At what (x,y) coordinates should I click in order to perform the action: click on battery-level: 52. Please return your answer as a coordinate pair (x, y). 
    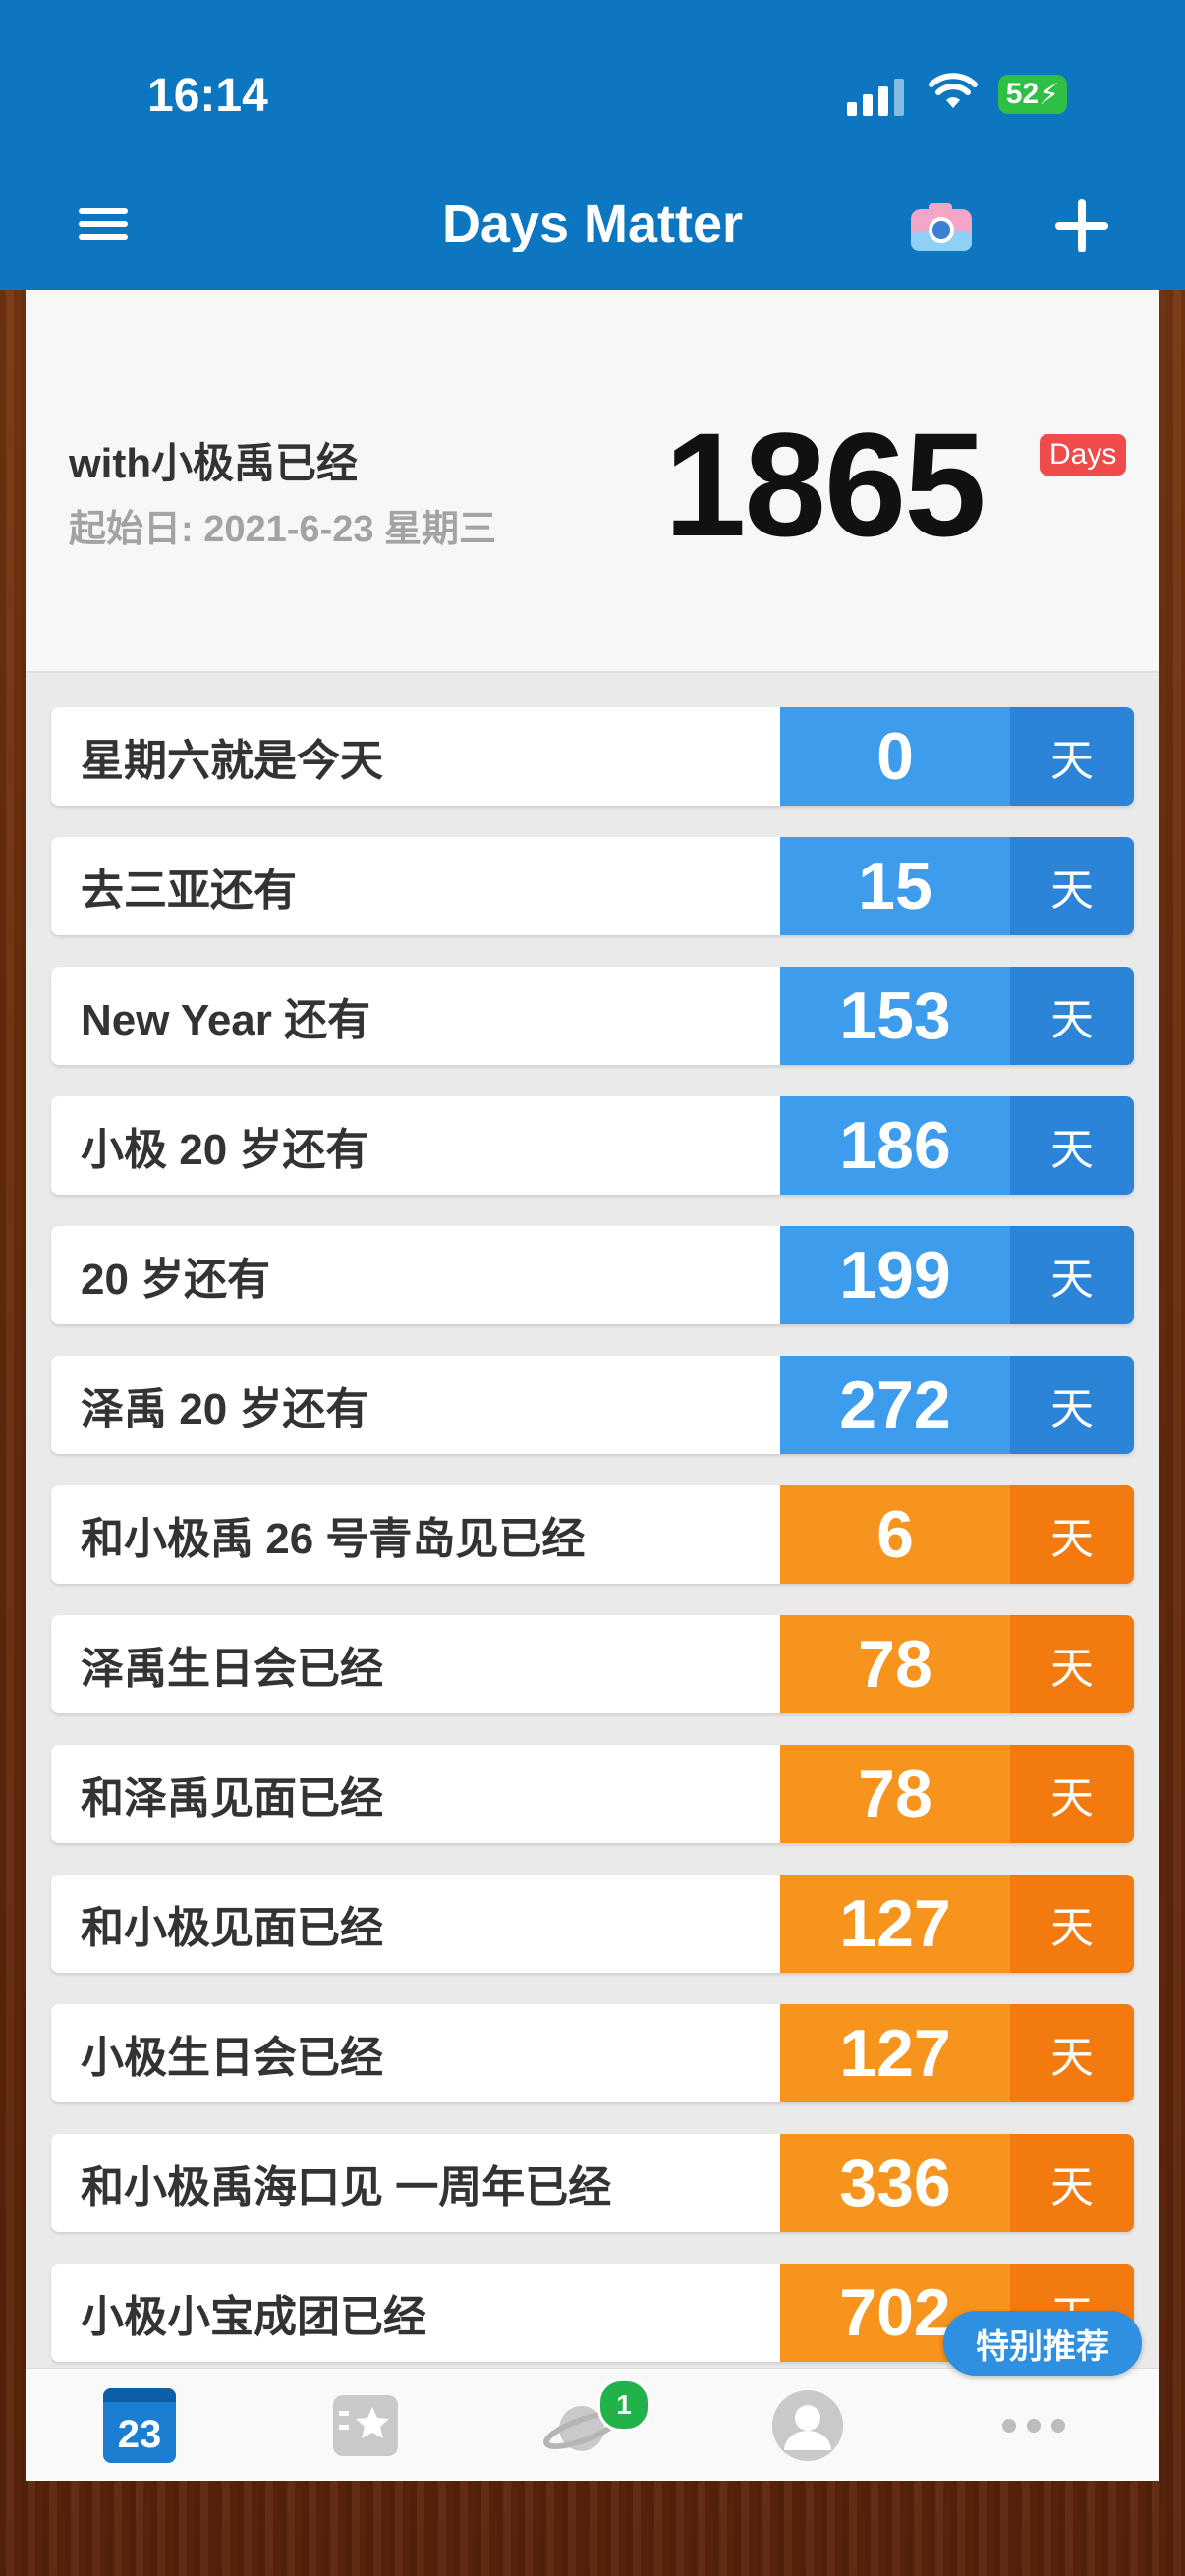
    Looking at the image, I should click on (1022, 94).